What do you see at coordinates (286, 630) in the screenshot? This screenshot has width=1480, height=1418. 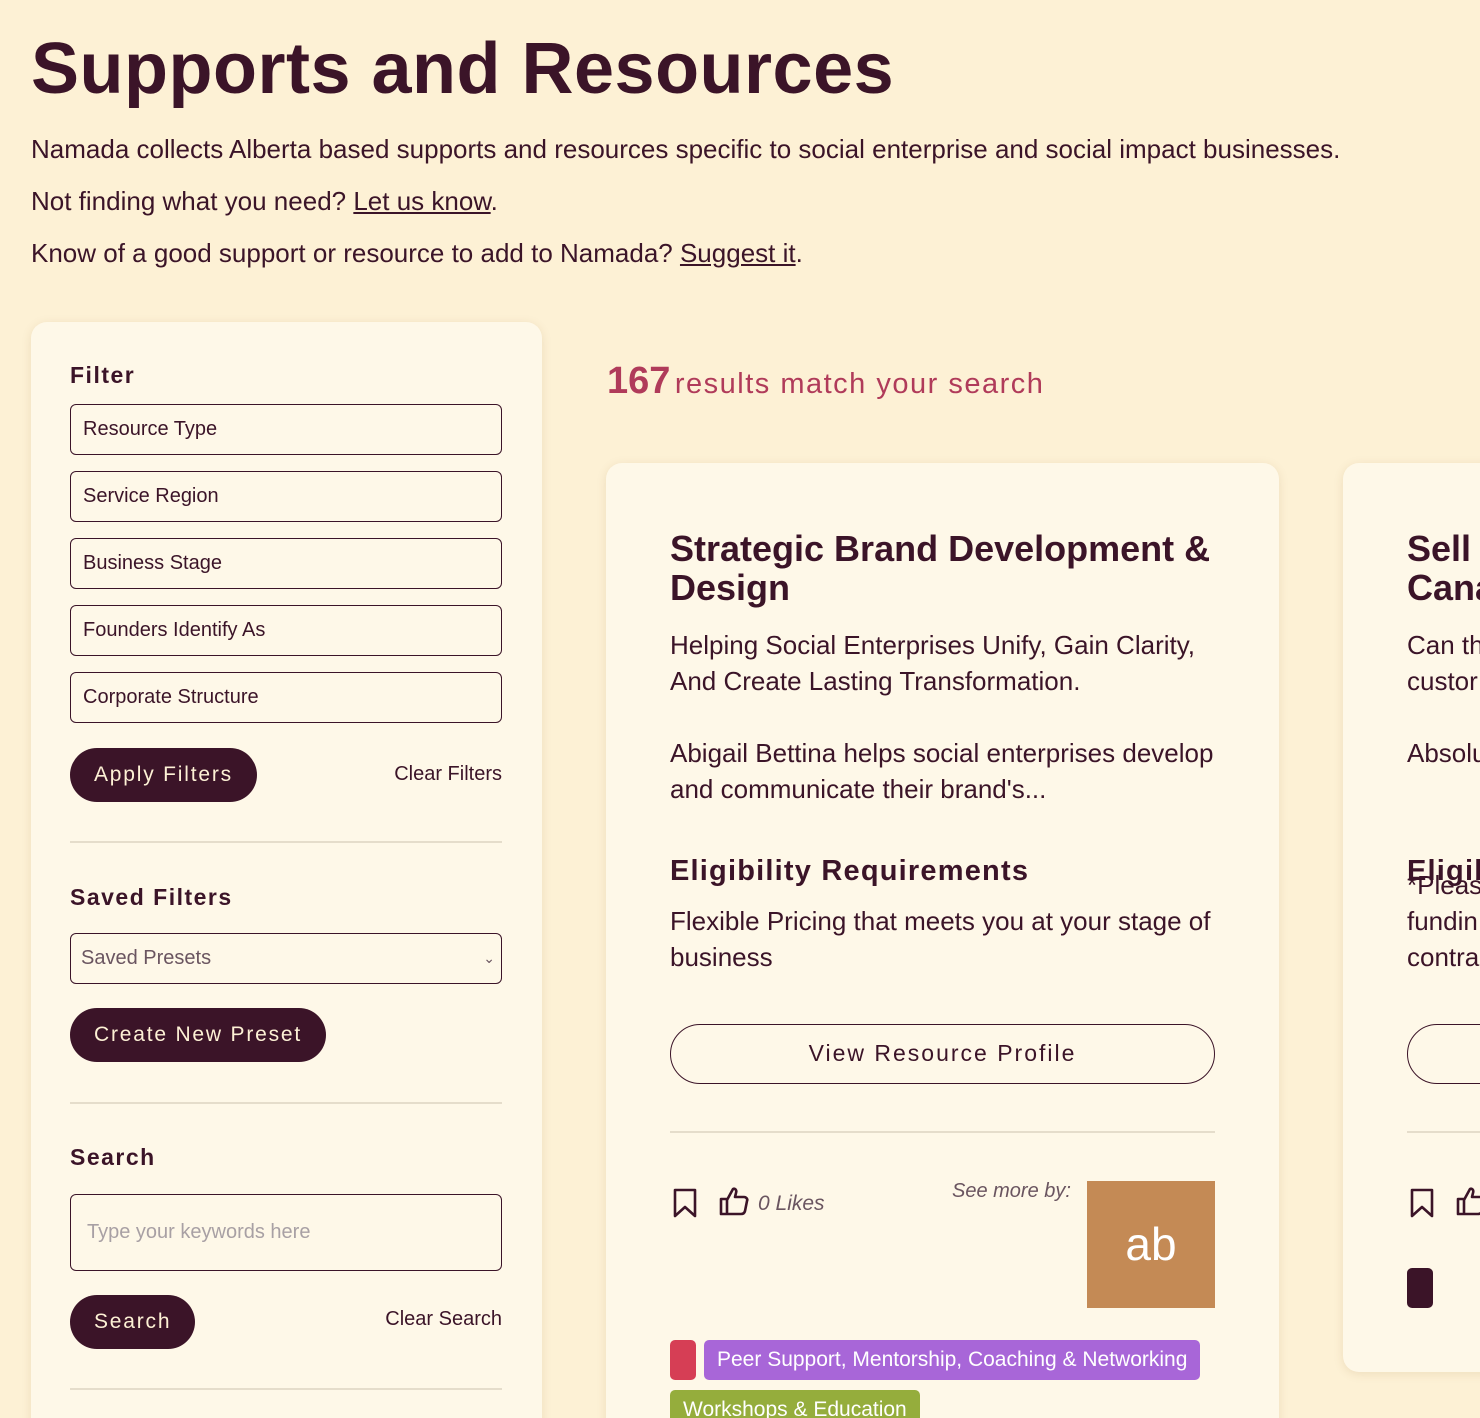 I see `founders-identify-as-filter: Founders Identify As` at bounding box center [286, 630].